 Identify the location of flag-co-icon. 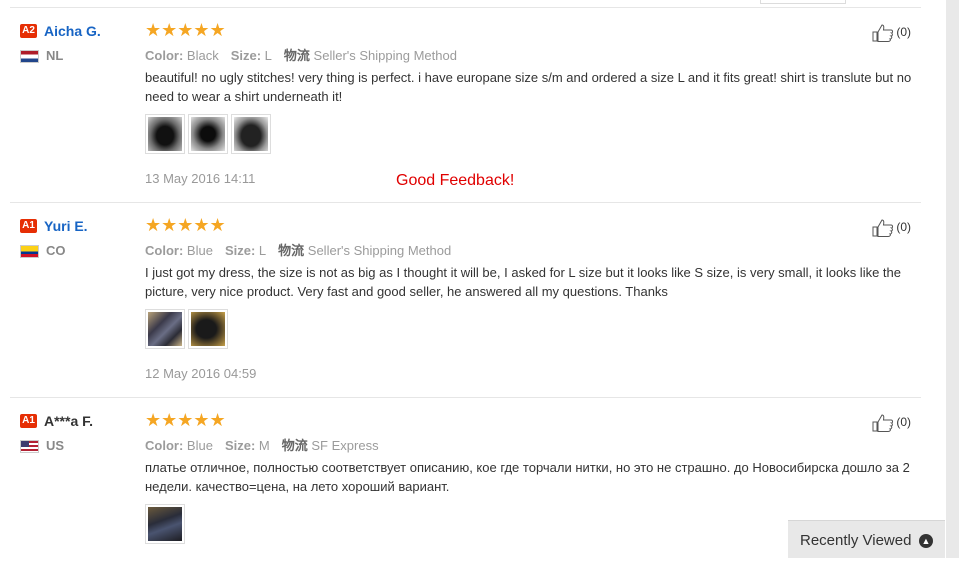
(29, 252).